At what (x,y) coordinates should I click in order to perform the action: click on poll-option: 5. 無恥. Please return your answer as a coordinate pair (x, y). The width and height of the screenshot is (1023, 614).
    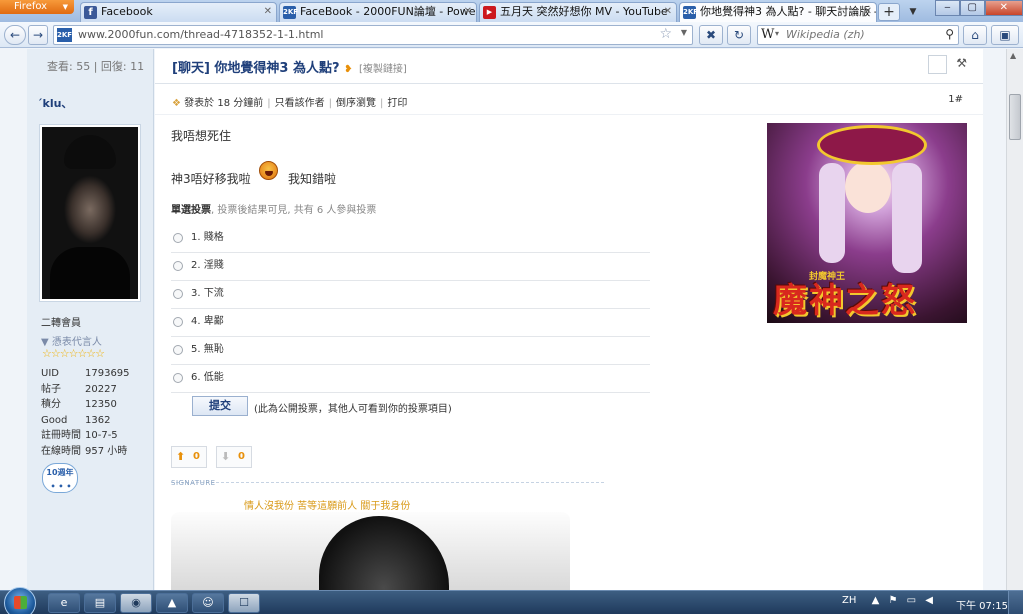
    Looking at the image, I should click on (410, 351).